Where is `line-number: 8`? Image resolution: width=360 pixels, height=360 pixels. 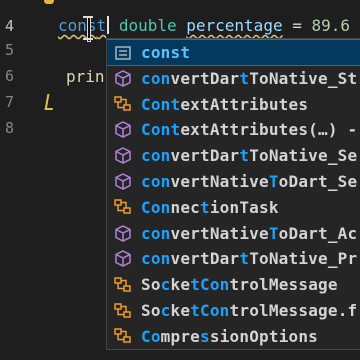 line-number: 8 is located at coordinates (9, 128).